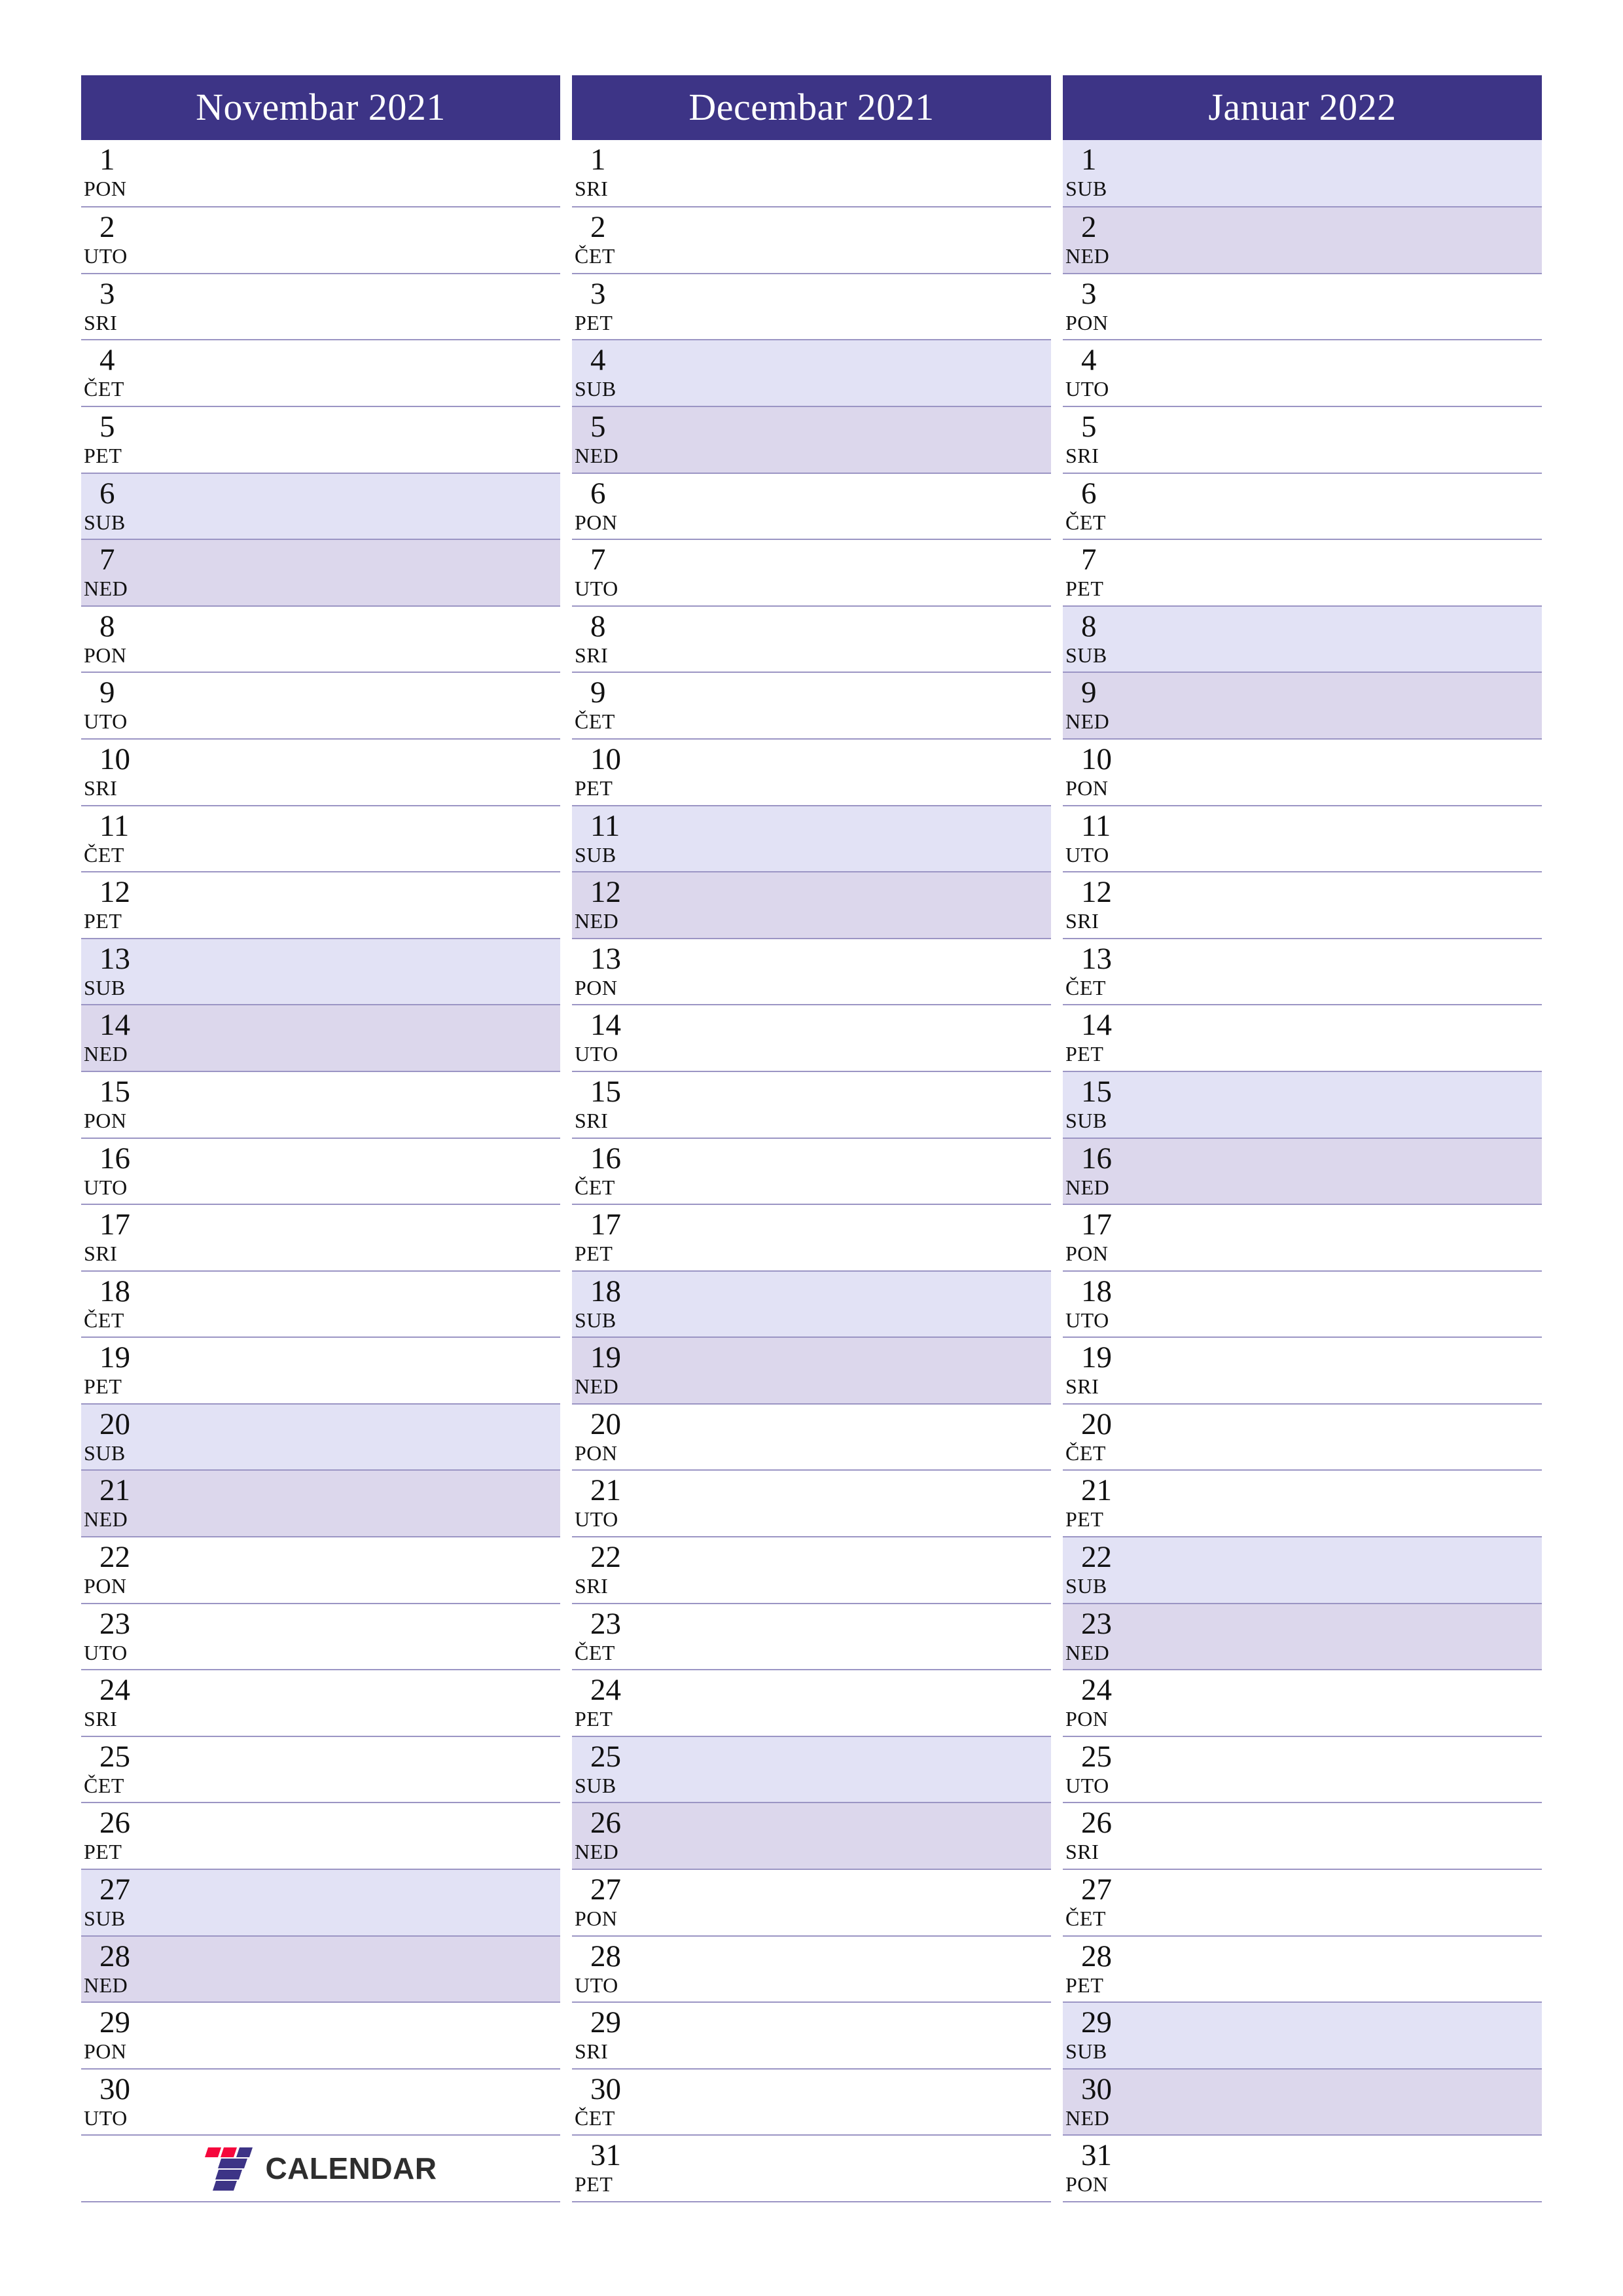 The image size is (1623, 2296). Describe the element at coordinates (320, 1237) in the screenshot. I see `day-row: 17 SRI` at that location.